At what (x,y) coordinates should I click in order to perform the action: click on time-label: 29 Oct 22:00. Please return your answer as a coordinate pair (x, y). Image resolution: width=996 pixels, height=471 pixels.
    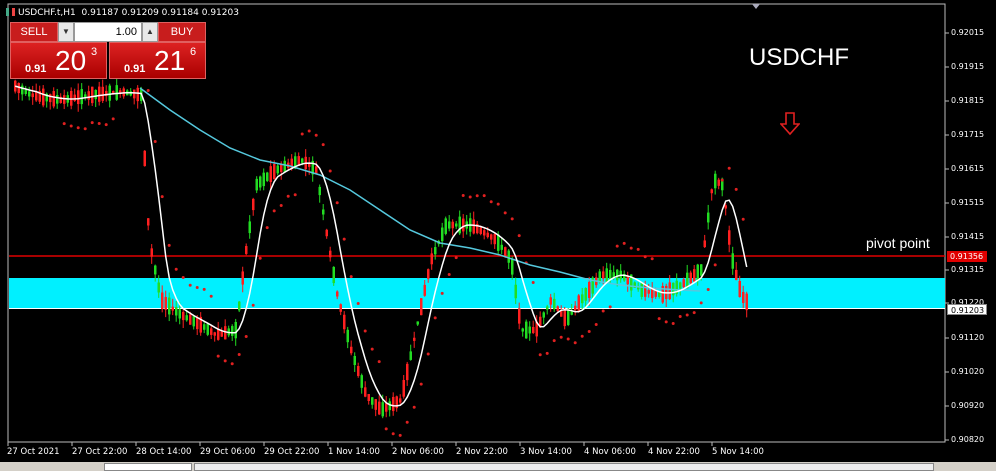
    Looking at the image, I should click on (292, 452).